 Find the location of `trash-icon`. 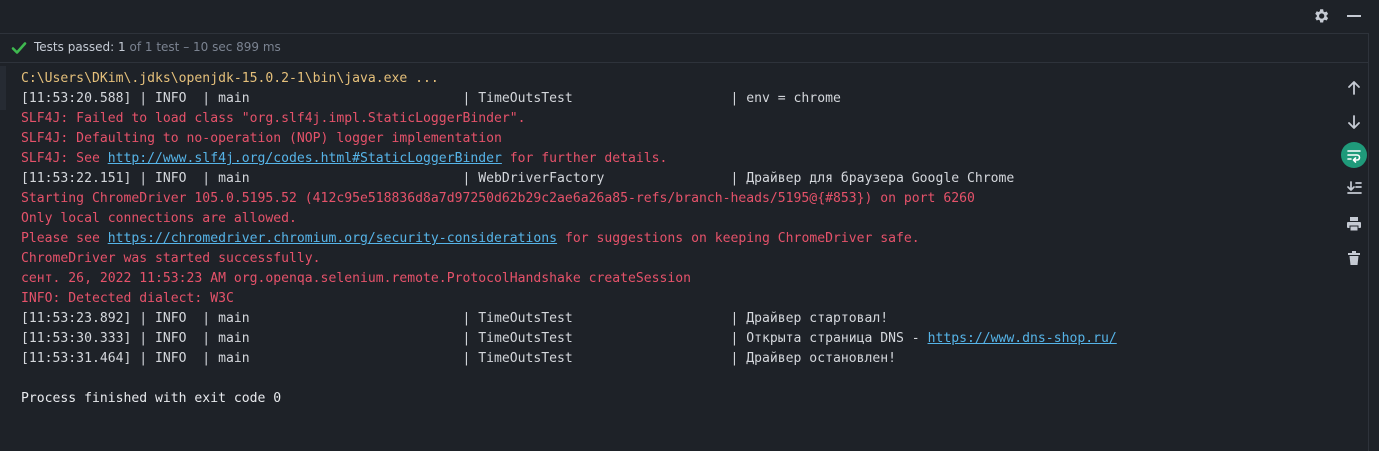

trash-icon is located at coordinates (1354, 258).